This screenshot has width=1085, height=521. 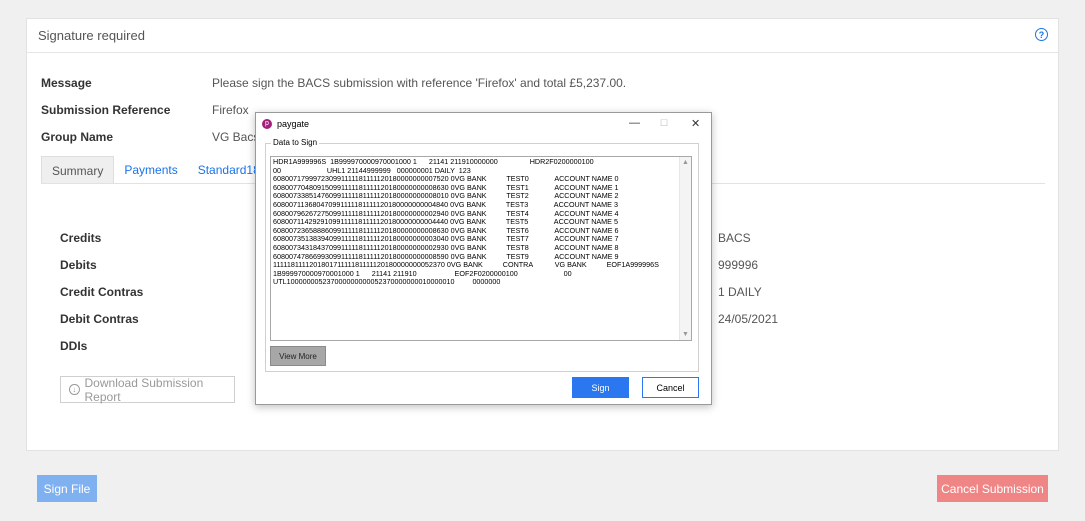 I want to click on summary-value-2: 999996, so click(x=738, y=265).